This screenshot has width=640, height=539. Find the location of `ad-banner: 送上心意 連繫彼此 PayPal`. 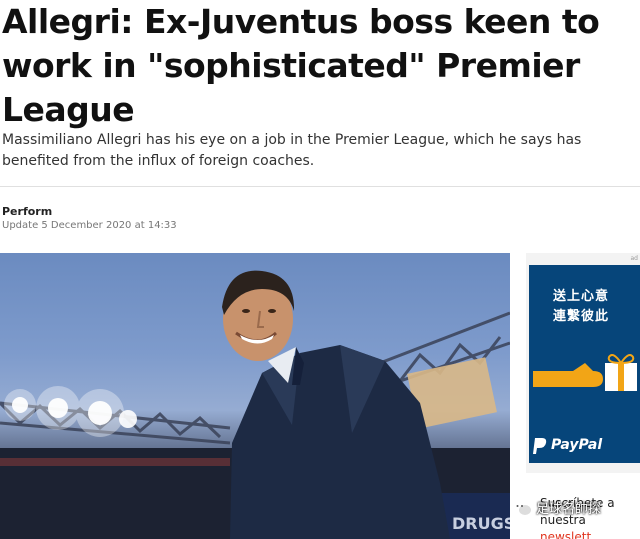

ad-banner: 送上心意 連繫彼此 PayPal is located at coordinates (584, 364).